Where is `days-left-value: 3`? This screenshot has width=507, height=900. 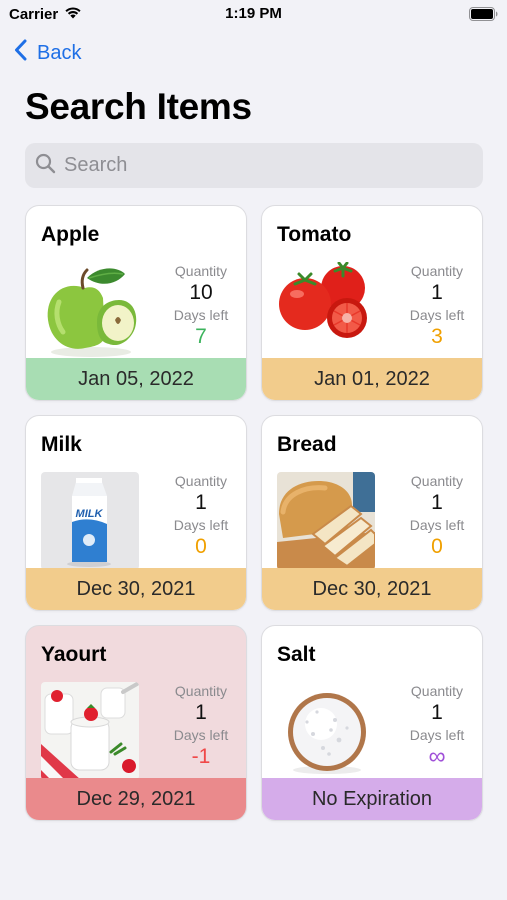
days-left-value: 3 is located at coordinates (437, 336).